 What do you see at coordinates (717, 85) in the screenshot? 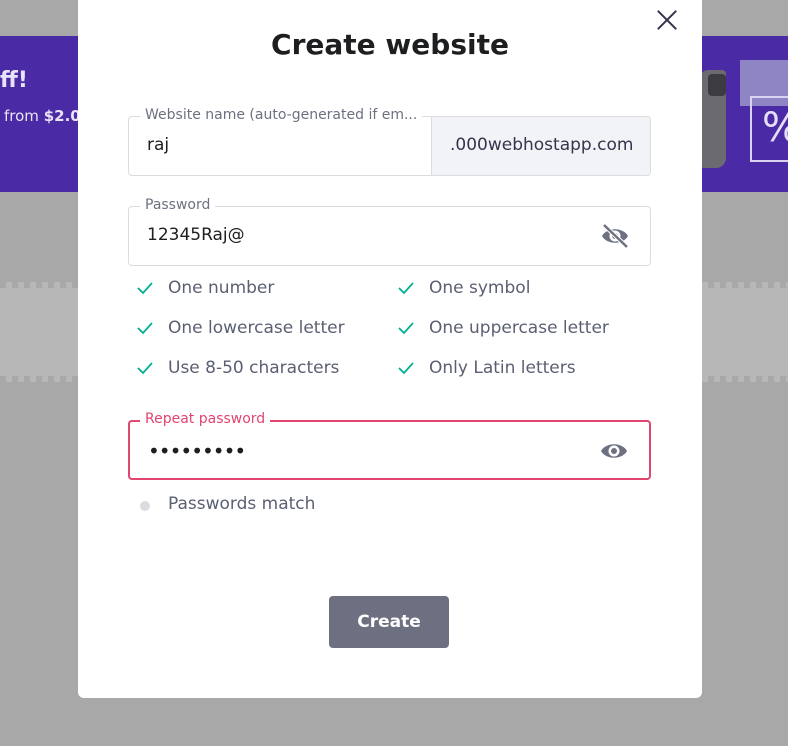
I see `promo-camera-image` at bounding box center [717, 85].